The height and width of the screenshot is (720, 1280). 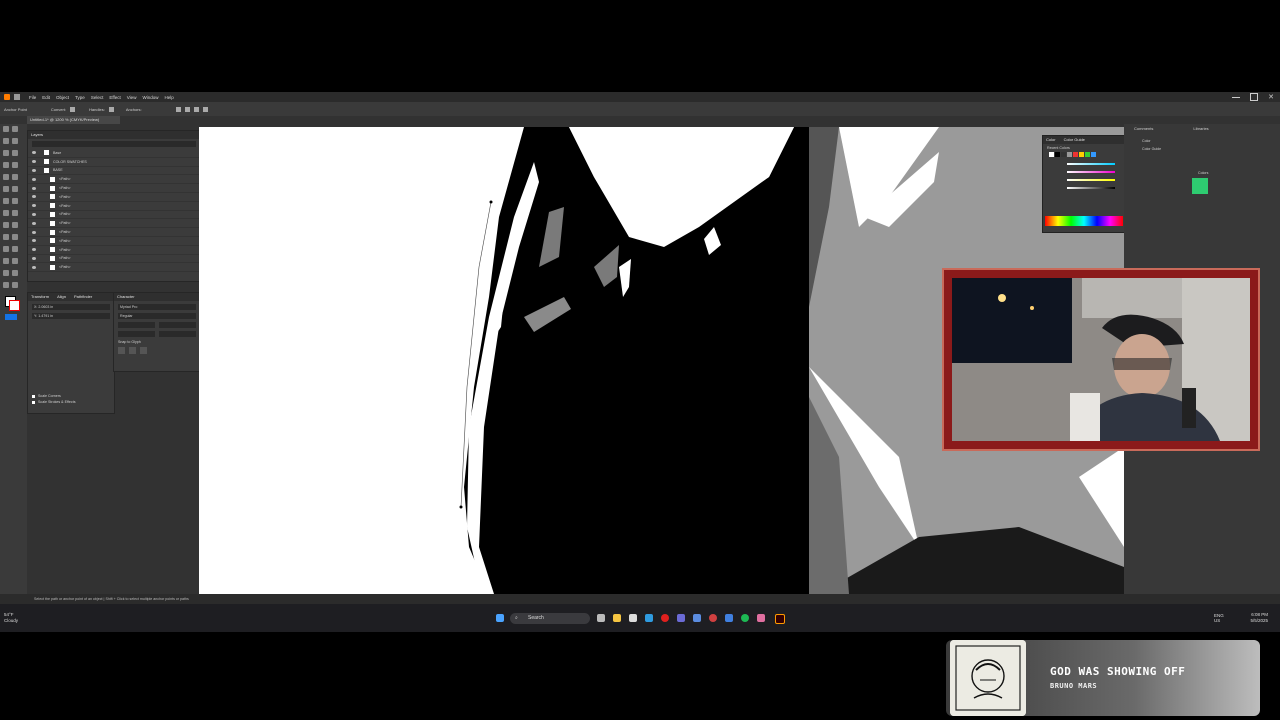 What do you see at coordinates (114, 97) in the screenshot?
I see `menu-effect: Effect` at bounding box center [114, 97].